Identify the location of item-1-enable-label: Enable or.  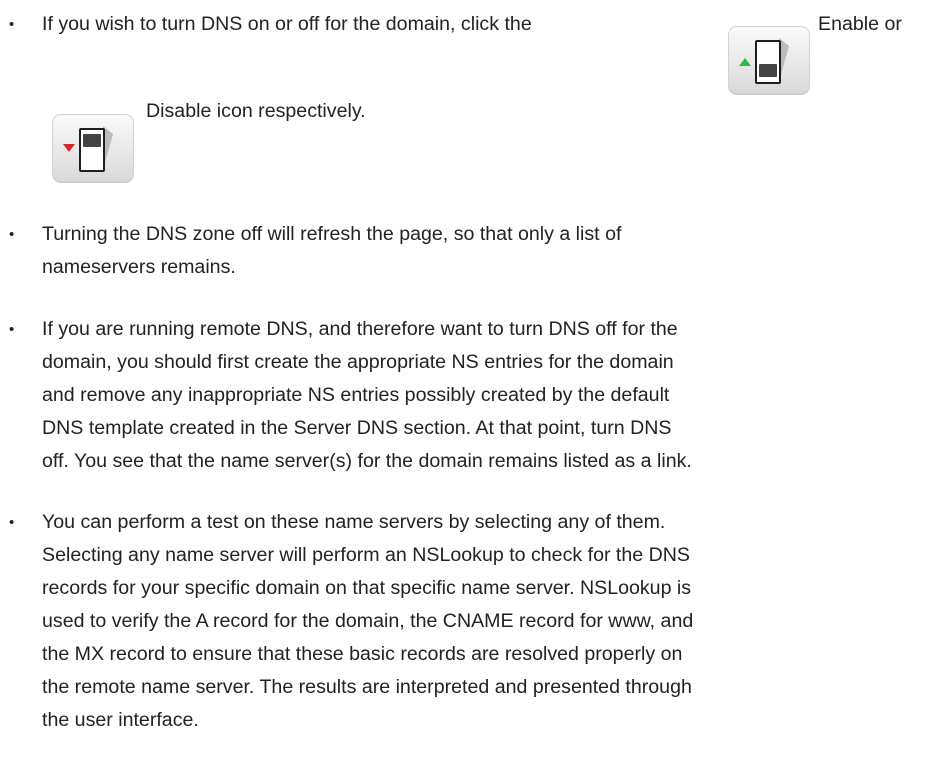
(860, 24).